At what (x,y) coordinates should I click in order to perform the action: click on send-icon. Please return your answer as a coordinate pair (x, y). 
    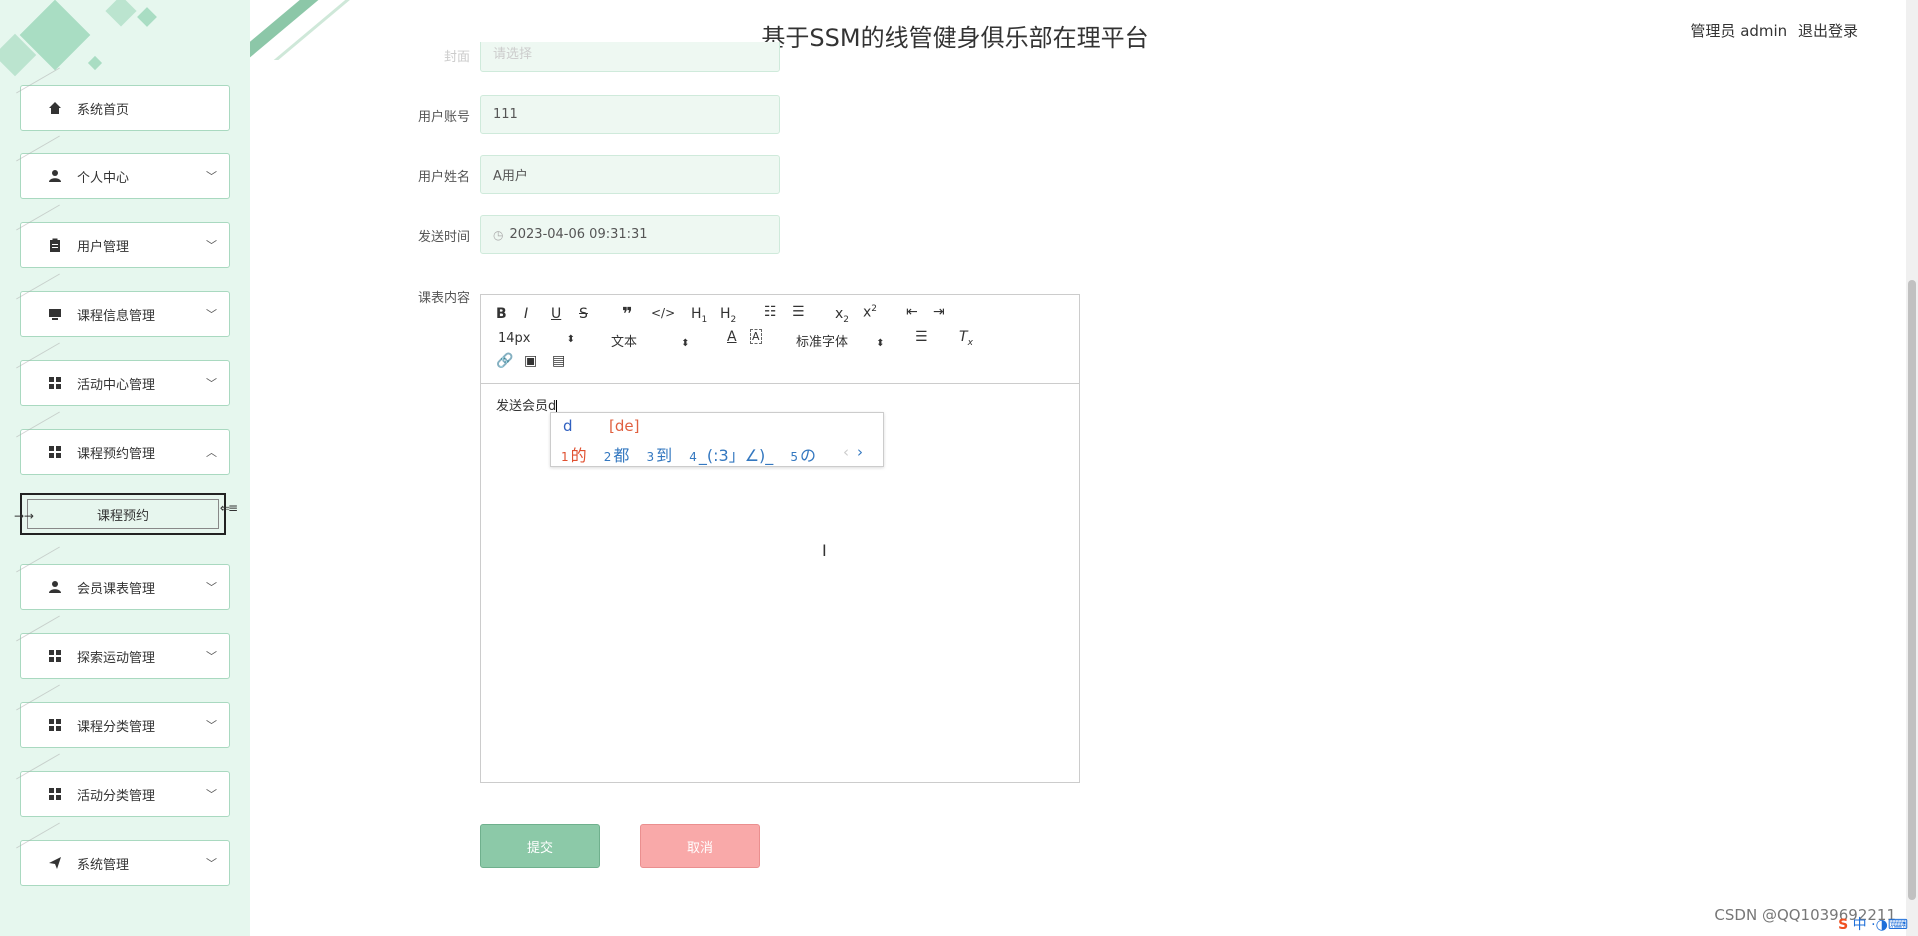
    Looking at the image, I should click on (55, 863).